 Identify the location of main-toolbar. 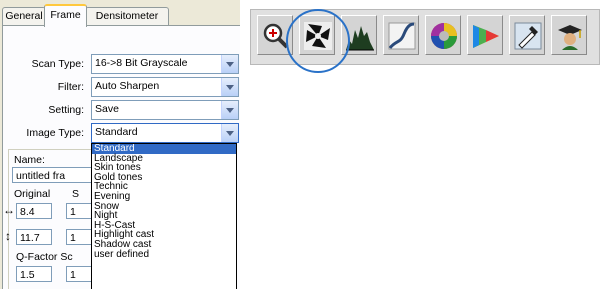
(425, 37).